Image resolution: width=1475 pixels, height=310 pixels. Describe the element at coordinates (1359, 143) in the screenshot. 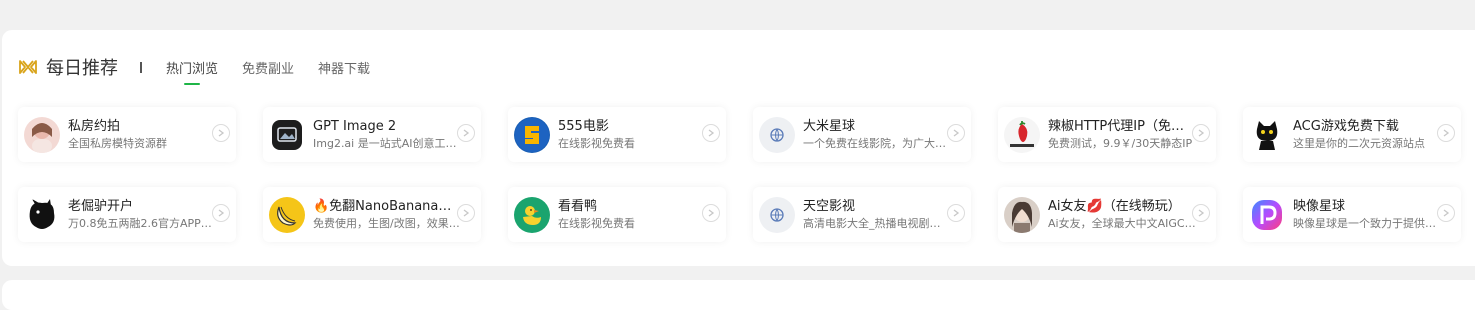

I see `item-desc: 这里是你的二次元资源站点` at that location.